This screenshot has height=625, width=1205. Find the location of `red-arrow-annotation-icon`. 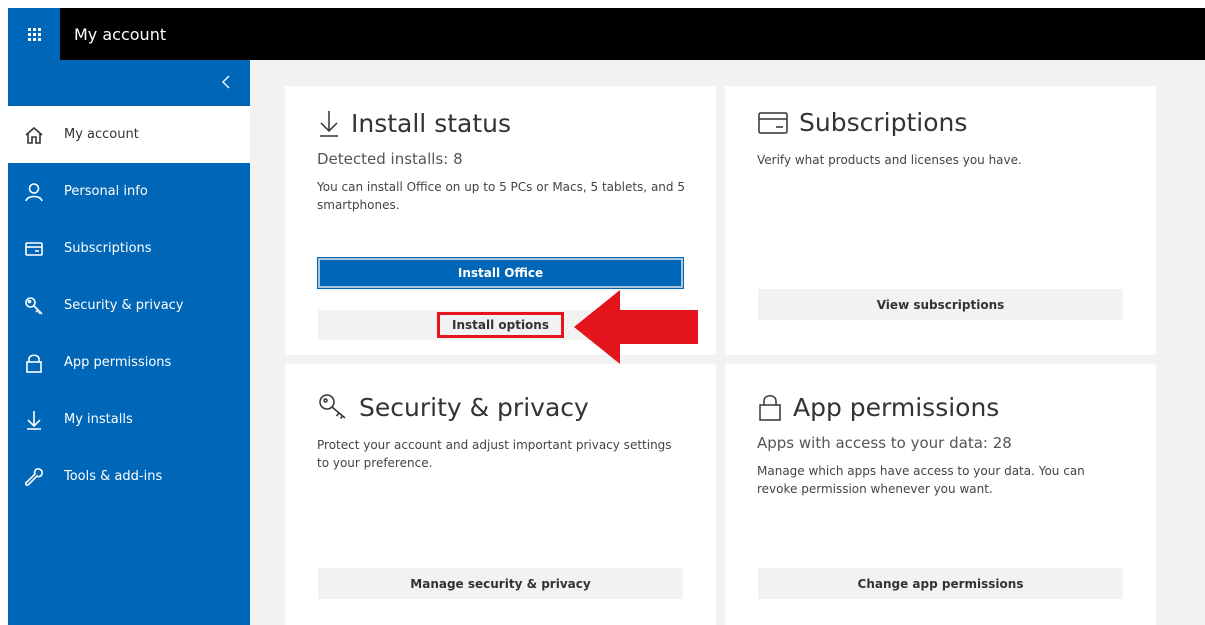

red-arrow-annotation-icon is located at coordinates (636, 327).